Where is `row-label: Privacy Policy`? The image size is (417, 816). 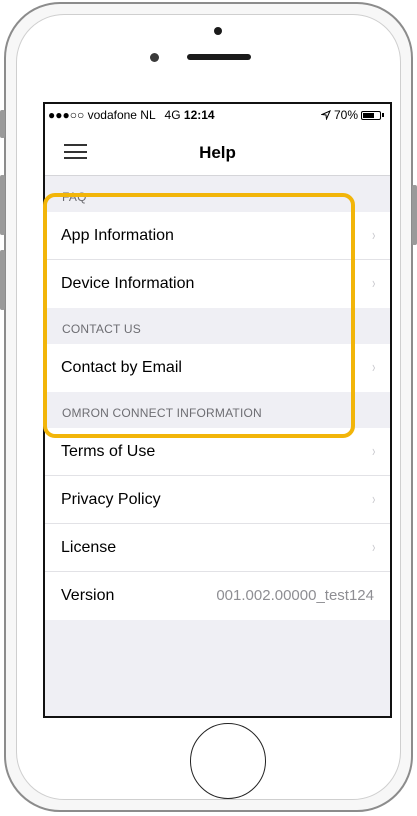
row-label: Privacy Policy is located at coordinates (111, 499).